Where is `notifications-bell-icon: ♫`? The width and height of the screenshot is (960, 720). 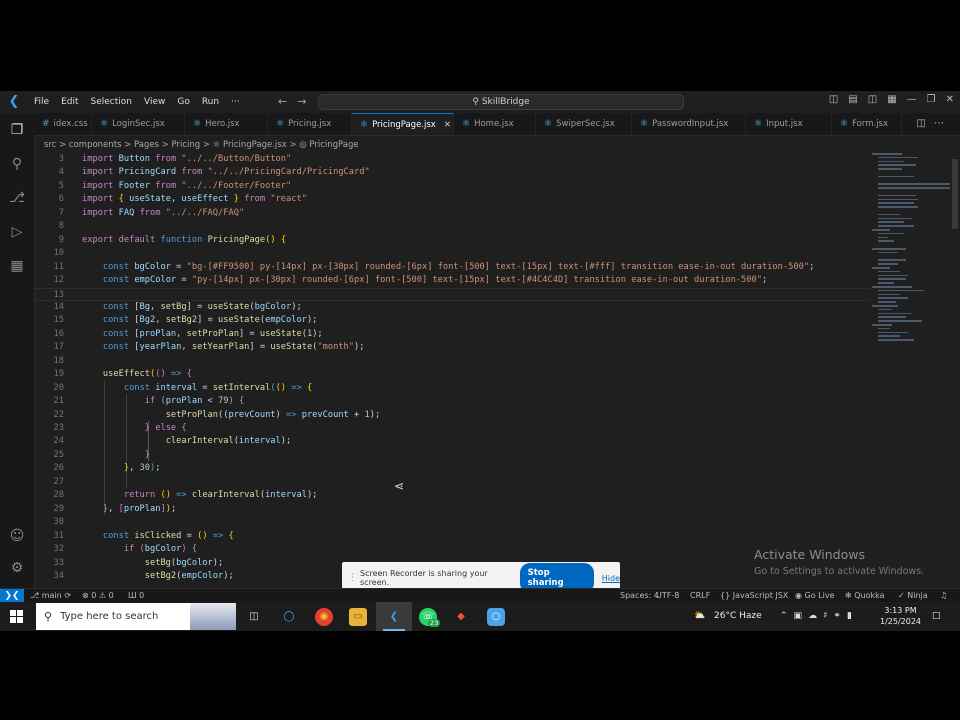
notifications-bell-icon: ♫ is located at coordinates (943, 596).